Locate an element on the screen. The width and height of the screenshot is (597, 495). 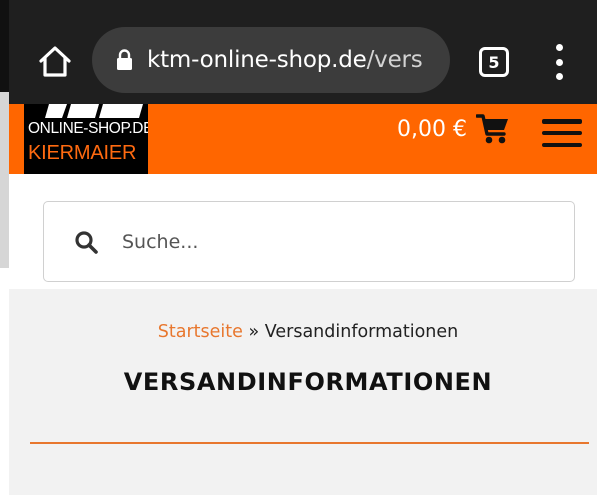
left-edge-strip is located at coordinates (4, 134).